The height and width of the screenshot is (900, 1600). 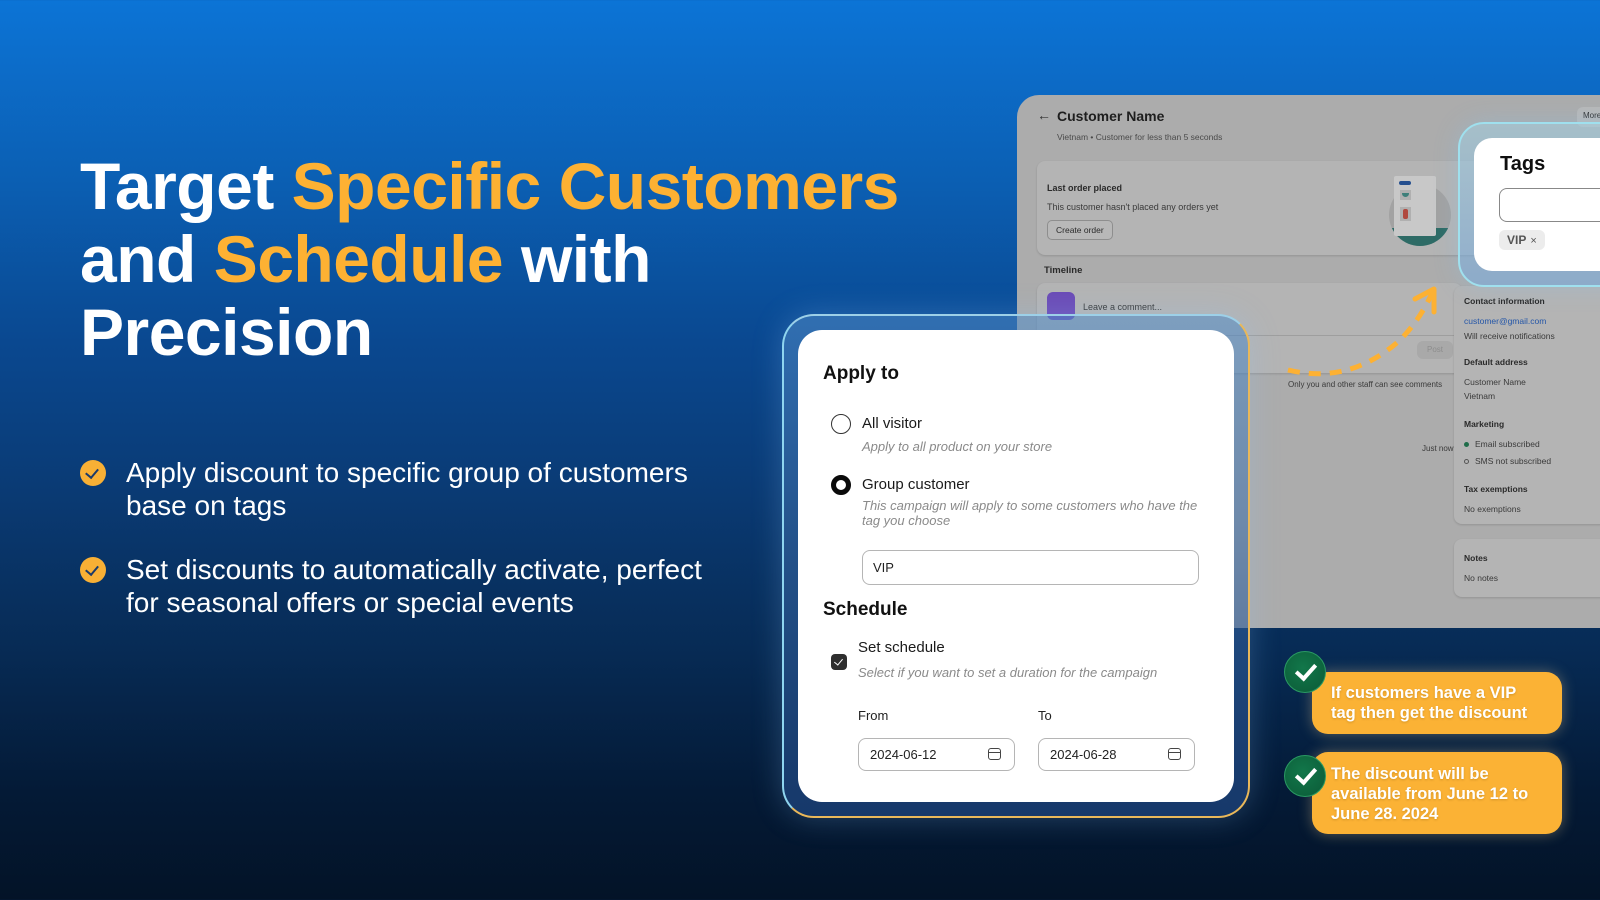 What do you see at coordinates (1507, 444) in the screenshot?
I see `email-status-text: Email subscribed` at bounding box center [1507, 444].